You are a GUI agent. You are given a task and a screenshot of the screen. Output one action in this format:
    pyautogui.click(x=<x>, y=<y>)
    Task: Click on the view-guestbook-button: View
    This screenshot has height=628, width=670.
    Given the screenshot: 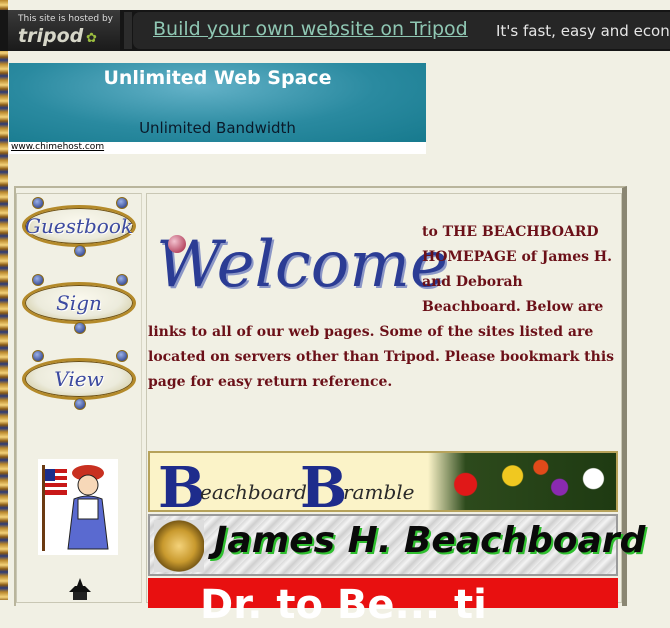 What is the action you would take?
    pyautogui.click(x=79, y=380)
    